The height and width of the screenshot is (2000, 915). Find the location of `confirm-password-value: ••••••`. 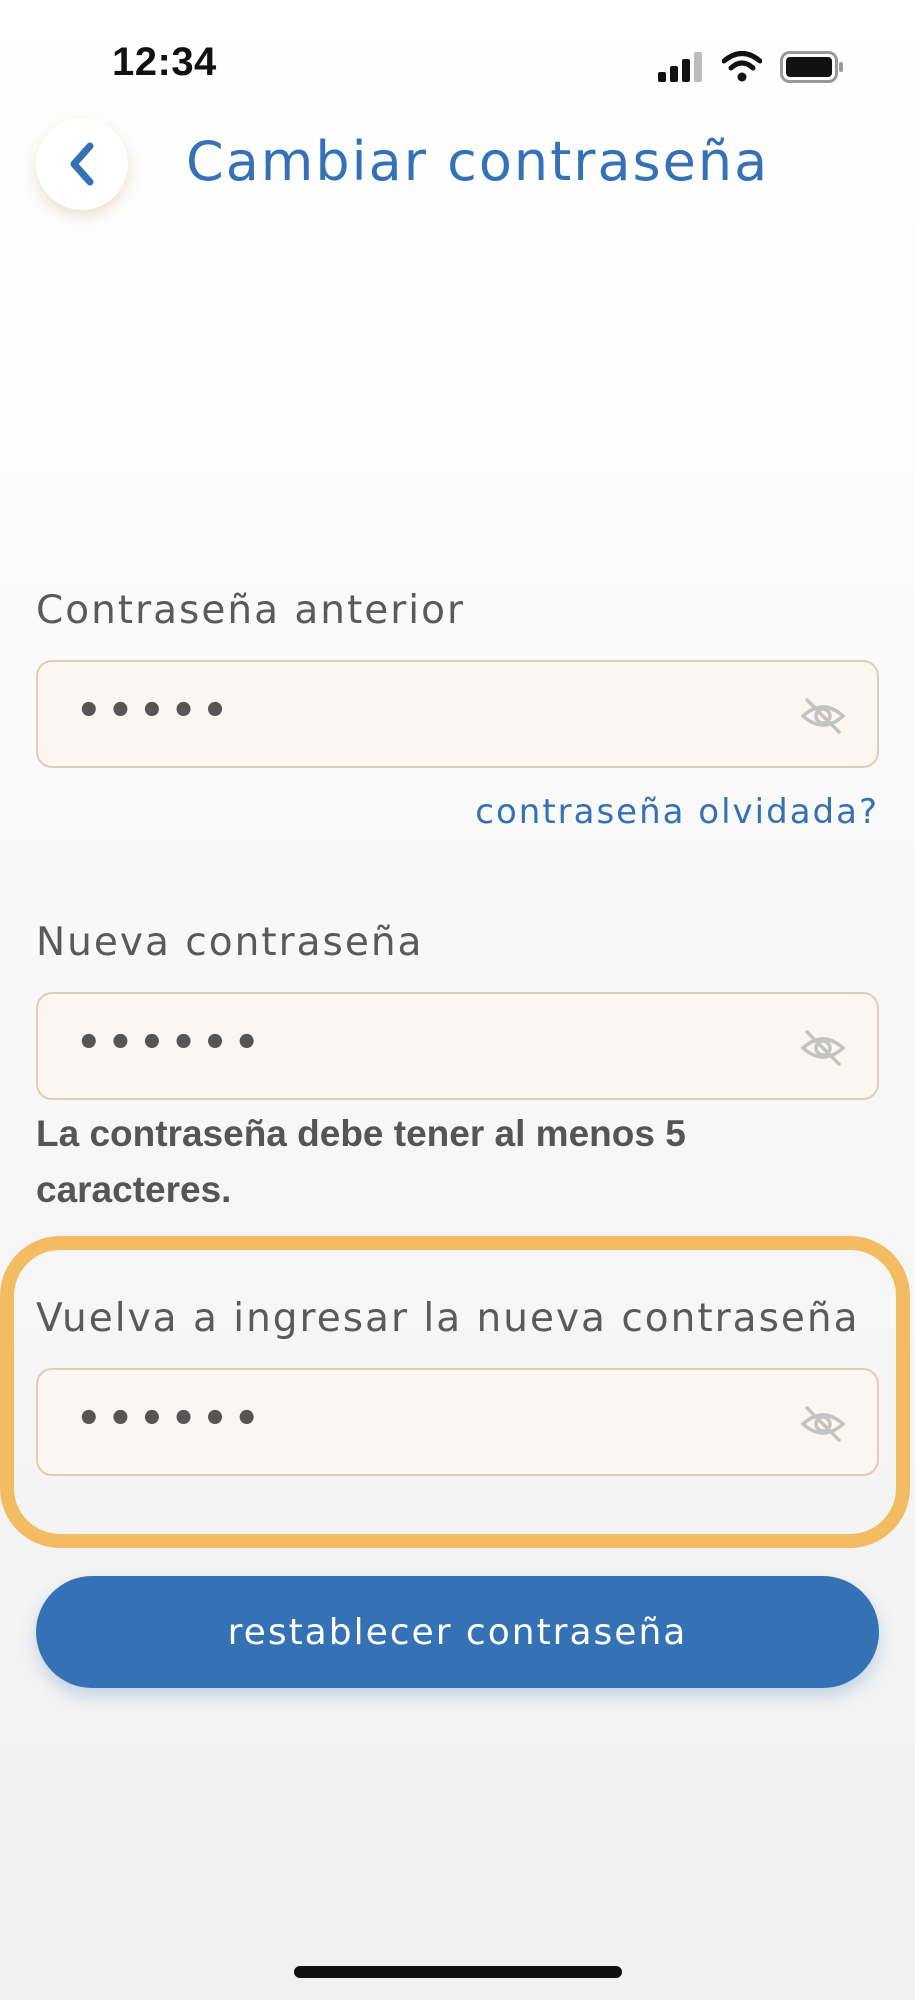

confirm-password-value: •••••• is located at coordinates (171, 1419).